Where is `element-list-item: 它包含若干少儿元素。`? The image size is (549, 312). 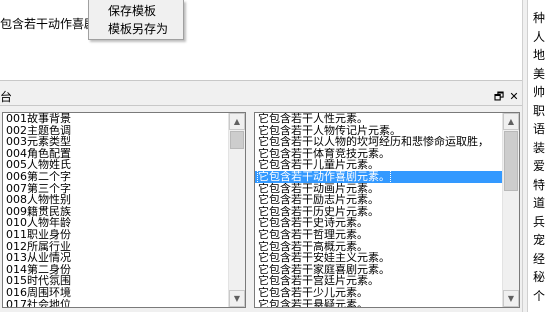 element-list-item: 它包含若干少儿元素。 is located at coordinates (378, 293).